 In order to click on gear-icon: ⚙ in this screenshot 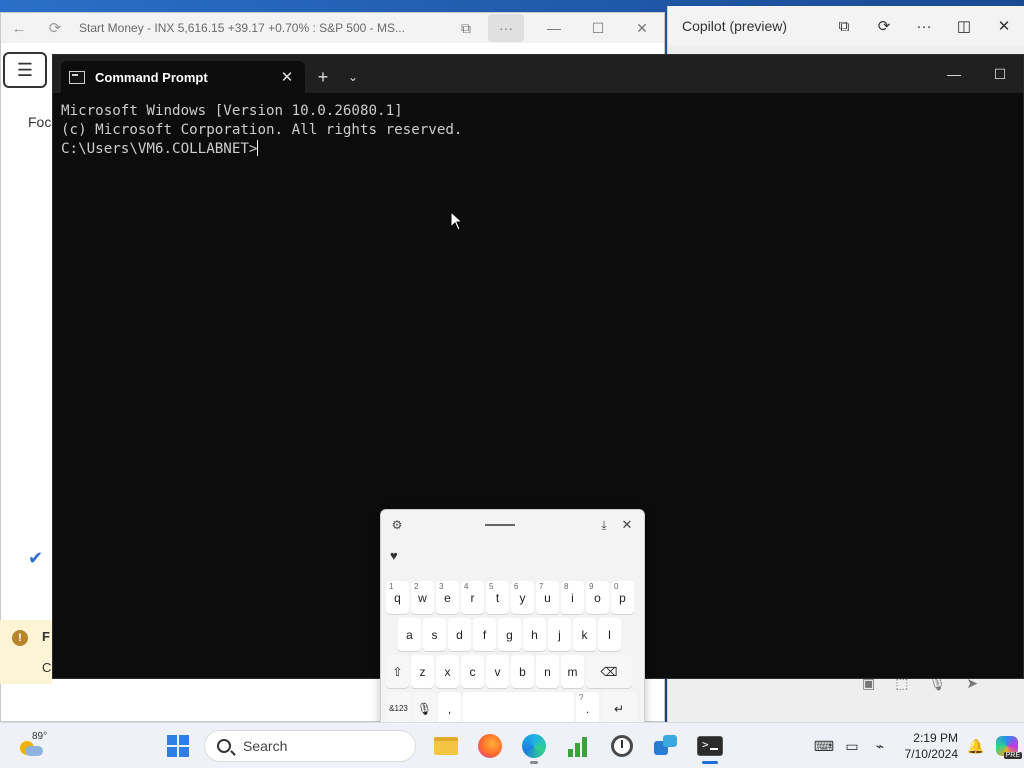, I will do `click(397, 525)`.